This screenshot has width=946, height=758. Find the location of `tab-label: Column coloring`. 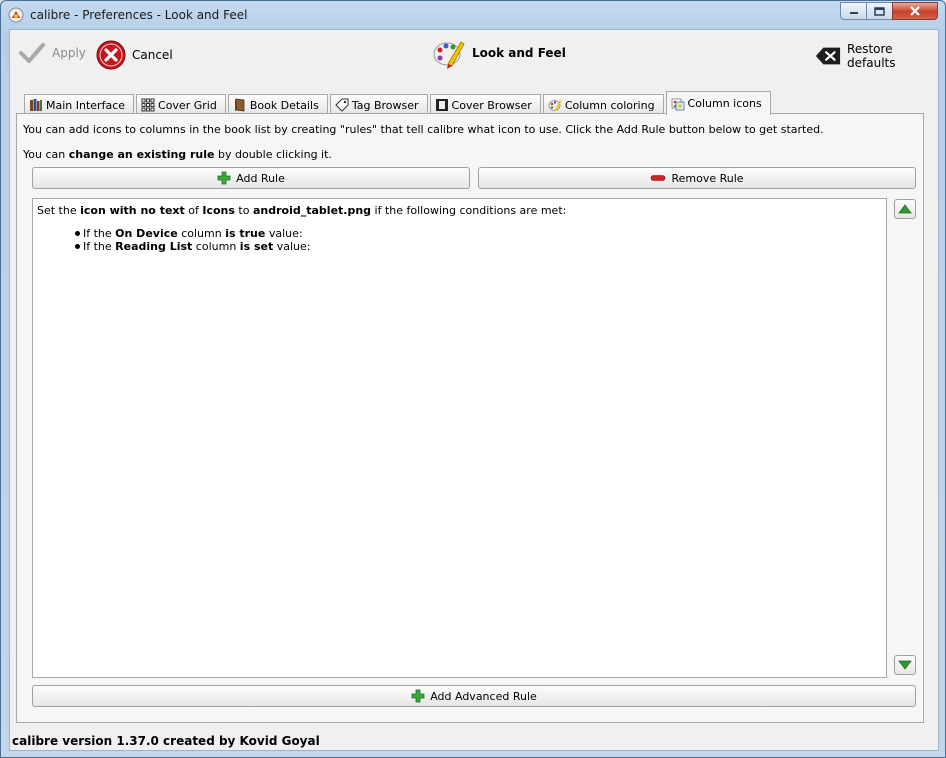

tab-label: Column coloring is located at coordinates (609, 105).